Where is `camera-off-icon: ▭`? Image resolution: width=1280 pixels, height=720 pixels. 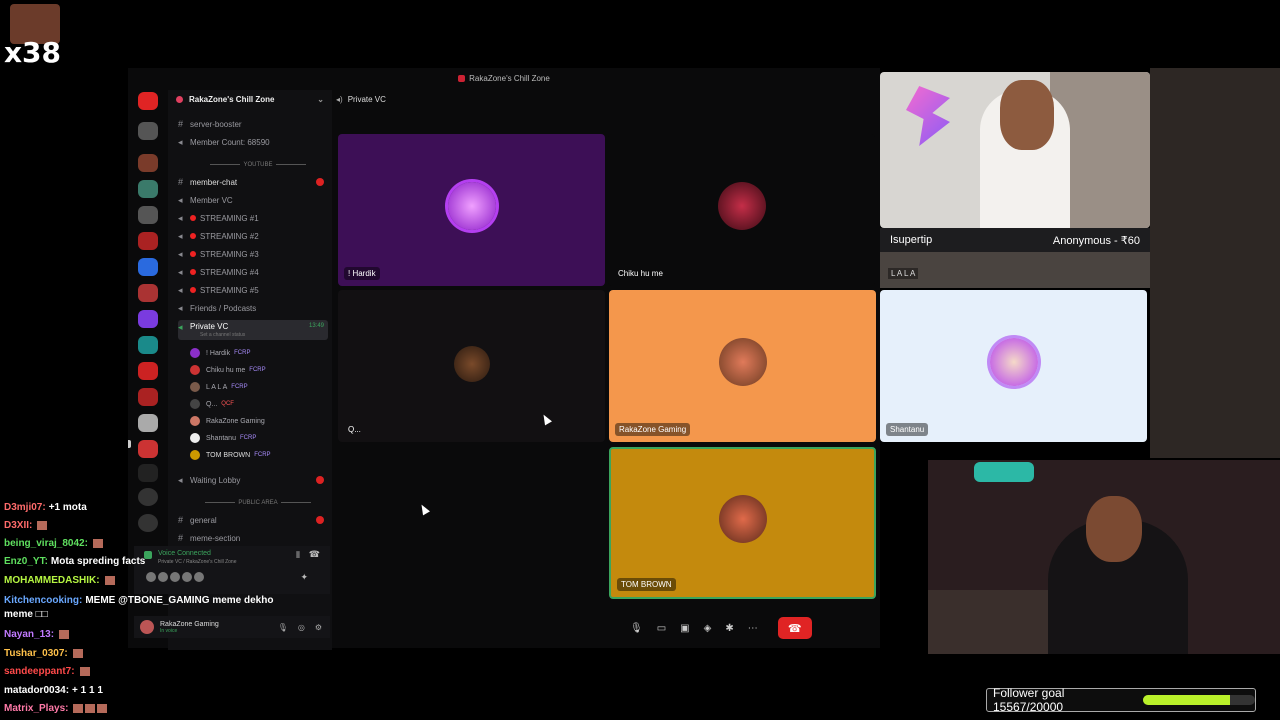 camera-off-icon: ▭ is located at coordinates (661, 628).